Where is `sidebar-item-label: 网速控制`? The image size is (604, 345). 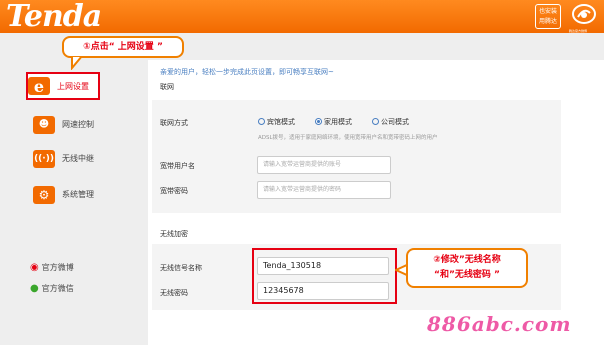 sidebar-item-label: 网速控制 is located at coordinates (78, 124).